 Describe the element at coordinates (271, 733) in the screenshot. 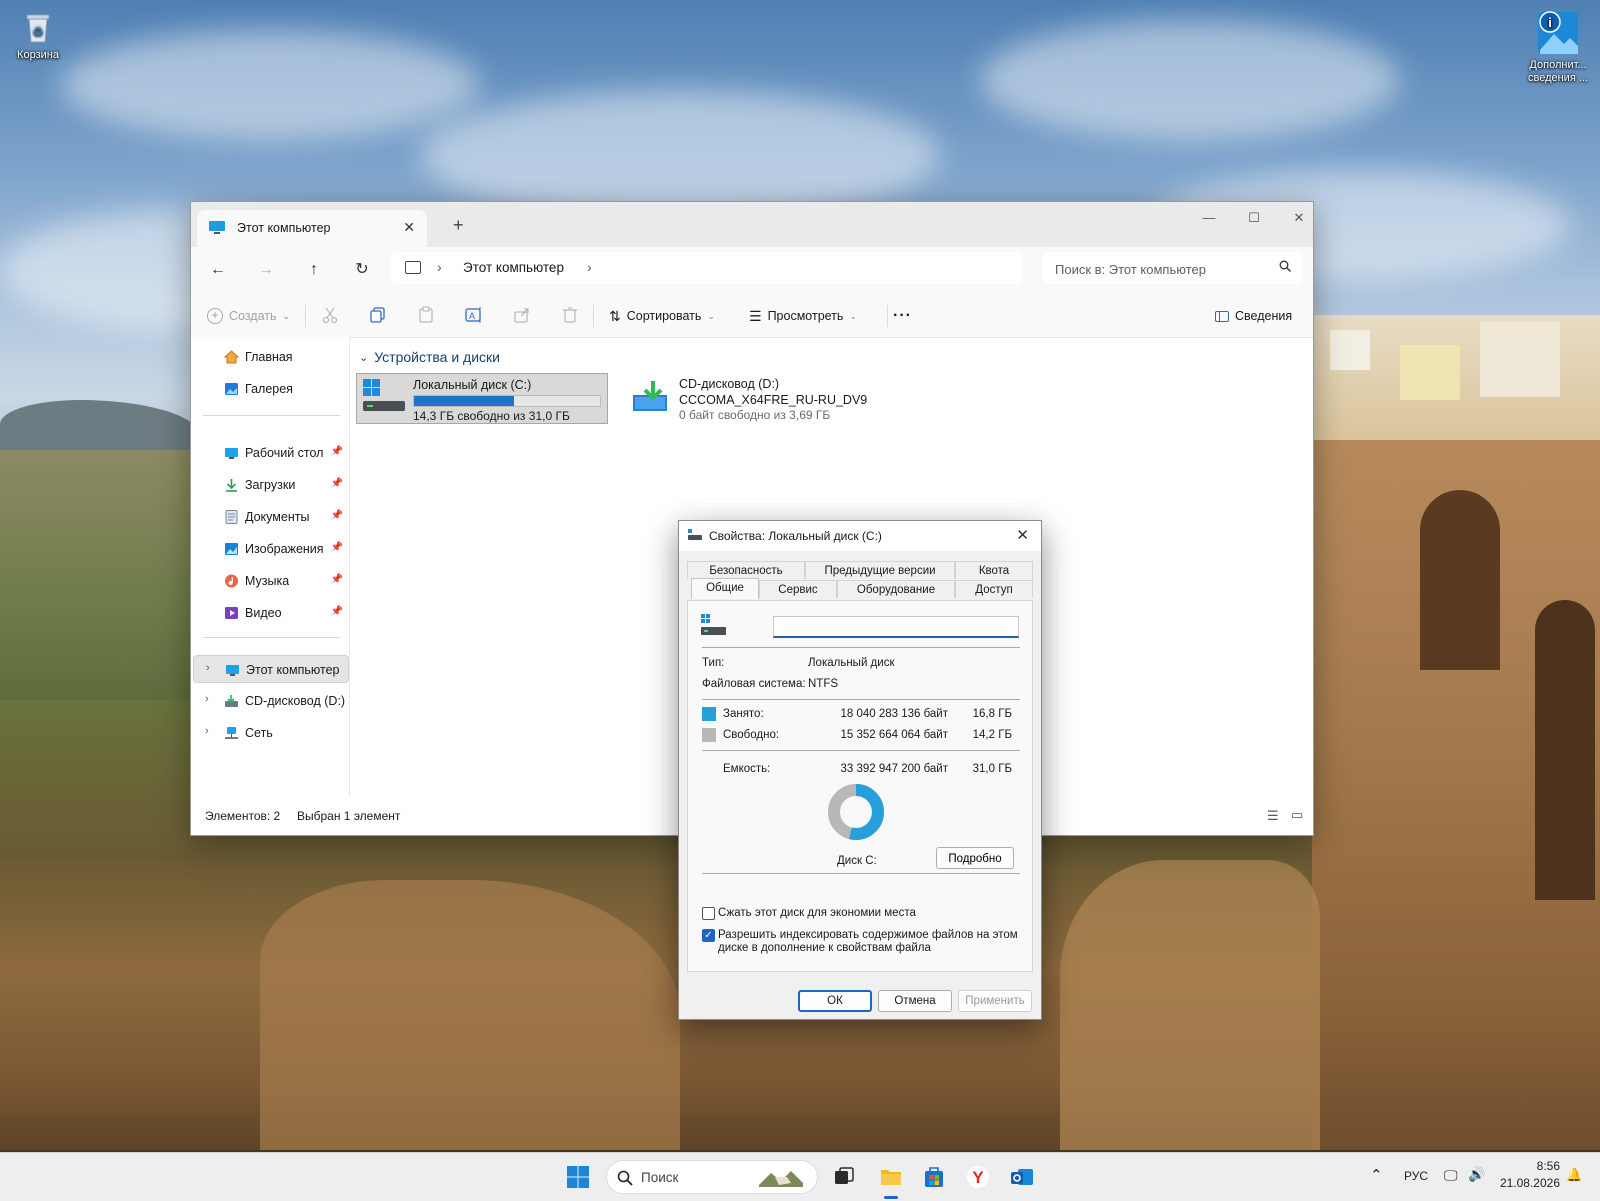

I see `sidebar-item-network: › Сеть` at that location.